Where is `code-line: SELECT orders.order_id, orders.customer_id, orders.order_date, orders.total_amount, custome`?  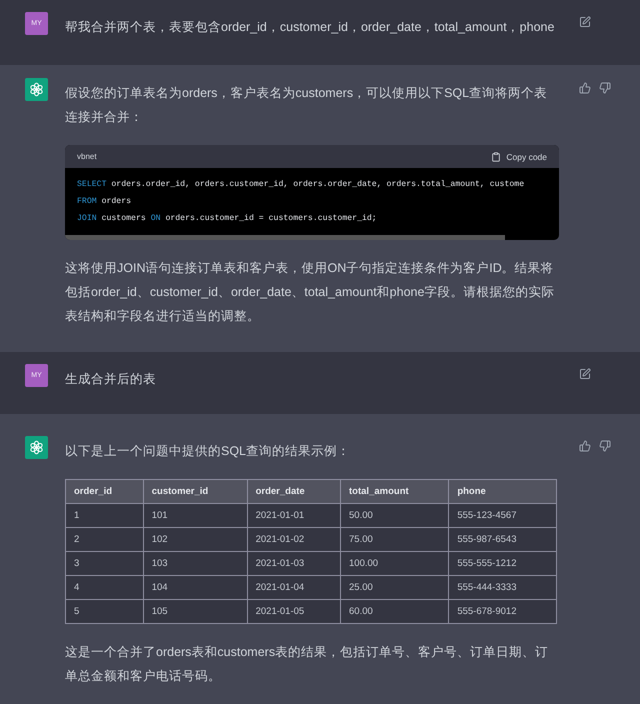 code-line: SELECT orders.order_id, orders.customer_id, orders.order_date, orders.total_amount, custome is located at coordinates (301, 184).